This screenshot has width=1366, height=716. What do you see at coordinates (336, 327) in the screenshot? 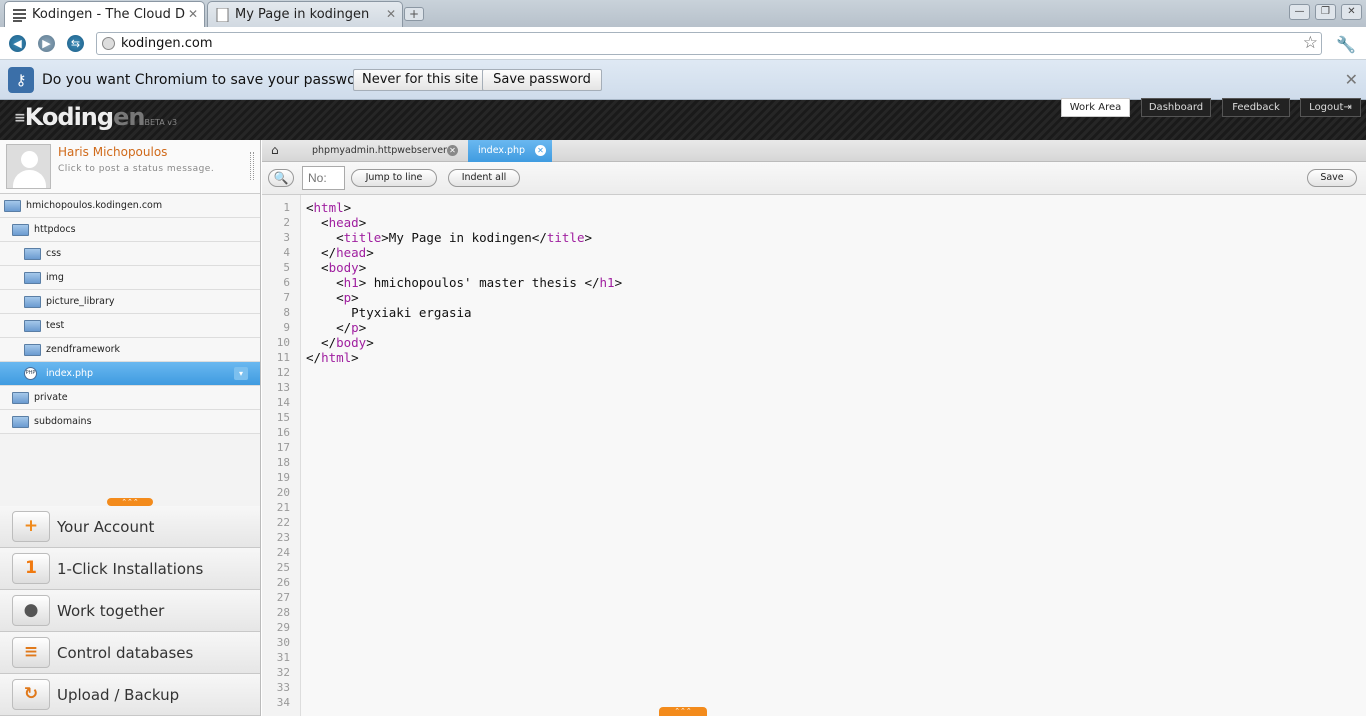
I see `code-line: </p>` at bounding box center [336, 327].